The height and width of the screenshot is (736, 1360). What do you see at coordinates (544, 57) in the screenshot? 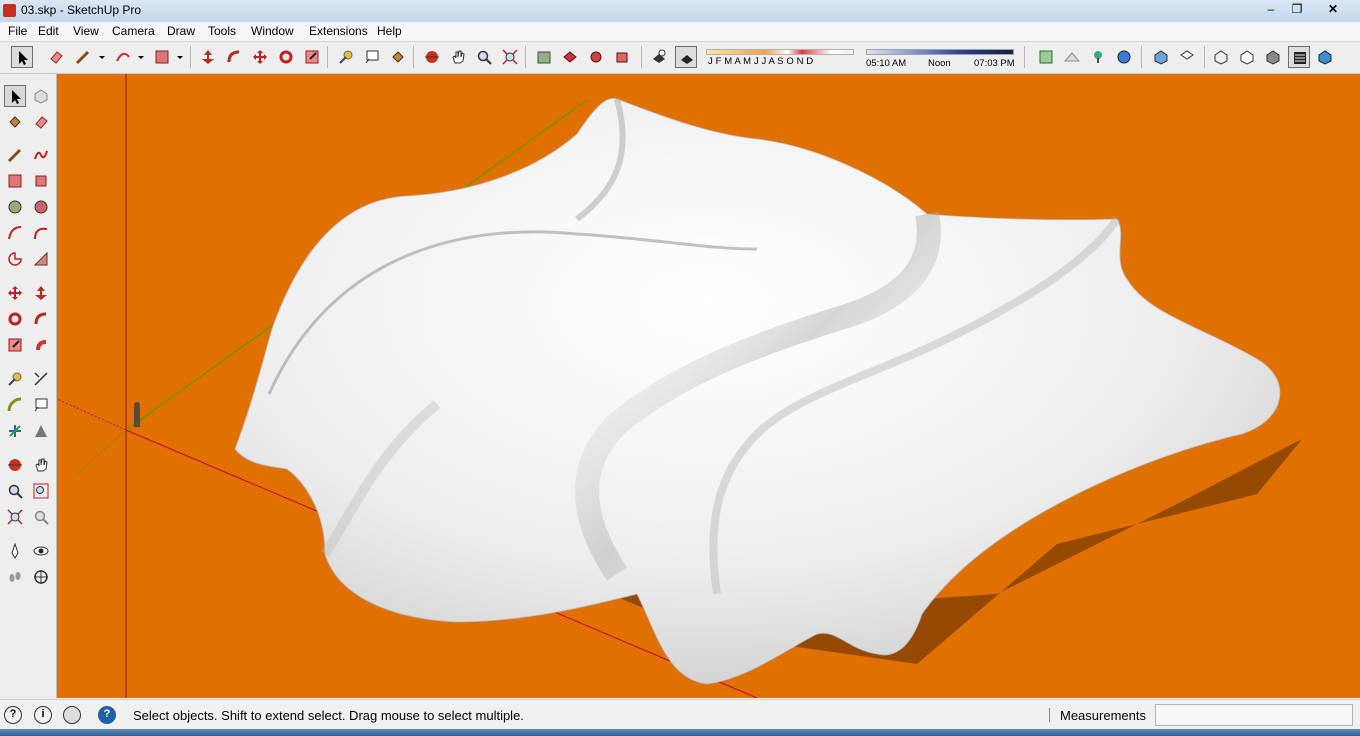
I see `3d-warehouse-button` at bounding box center [544, 57].